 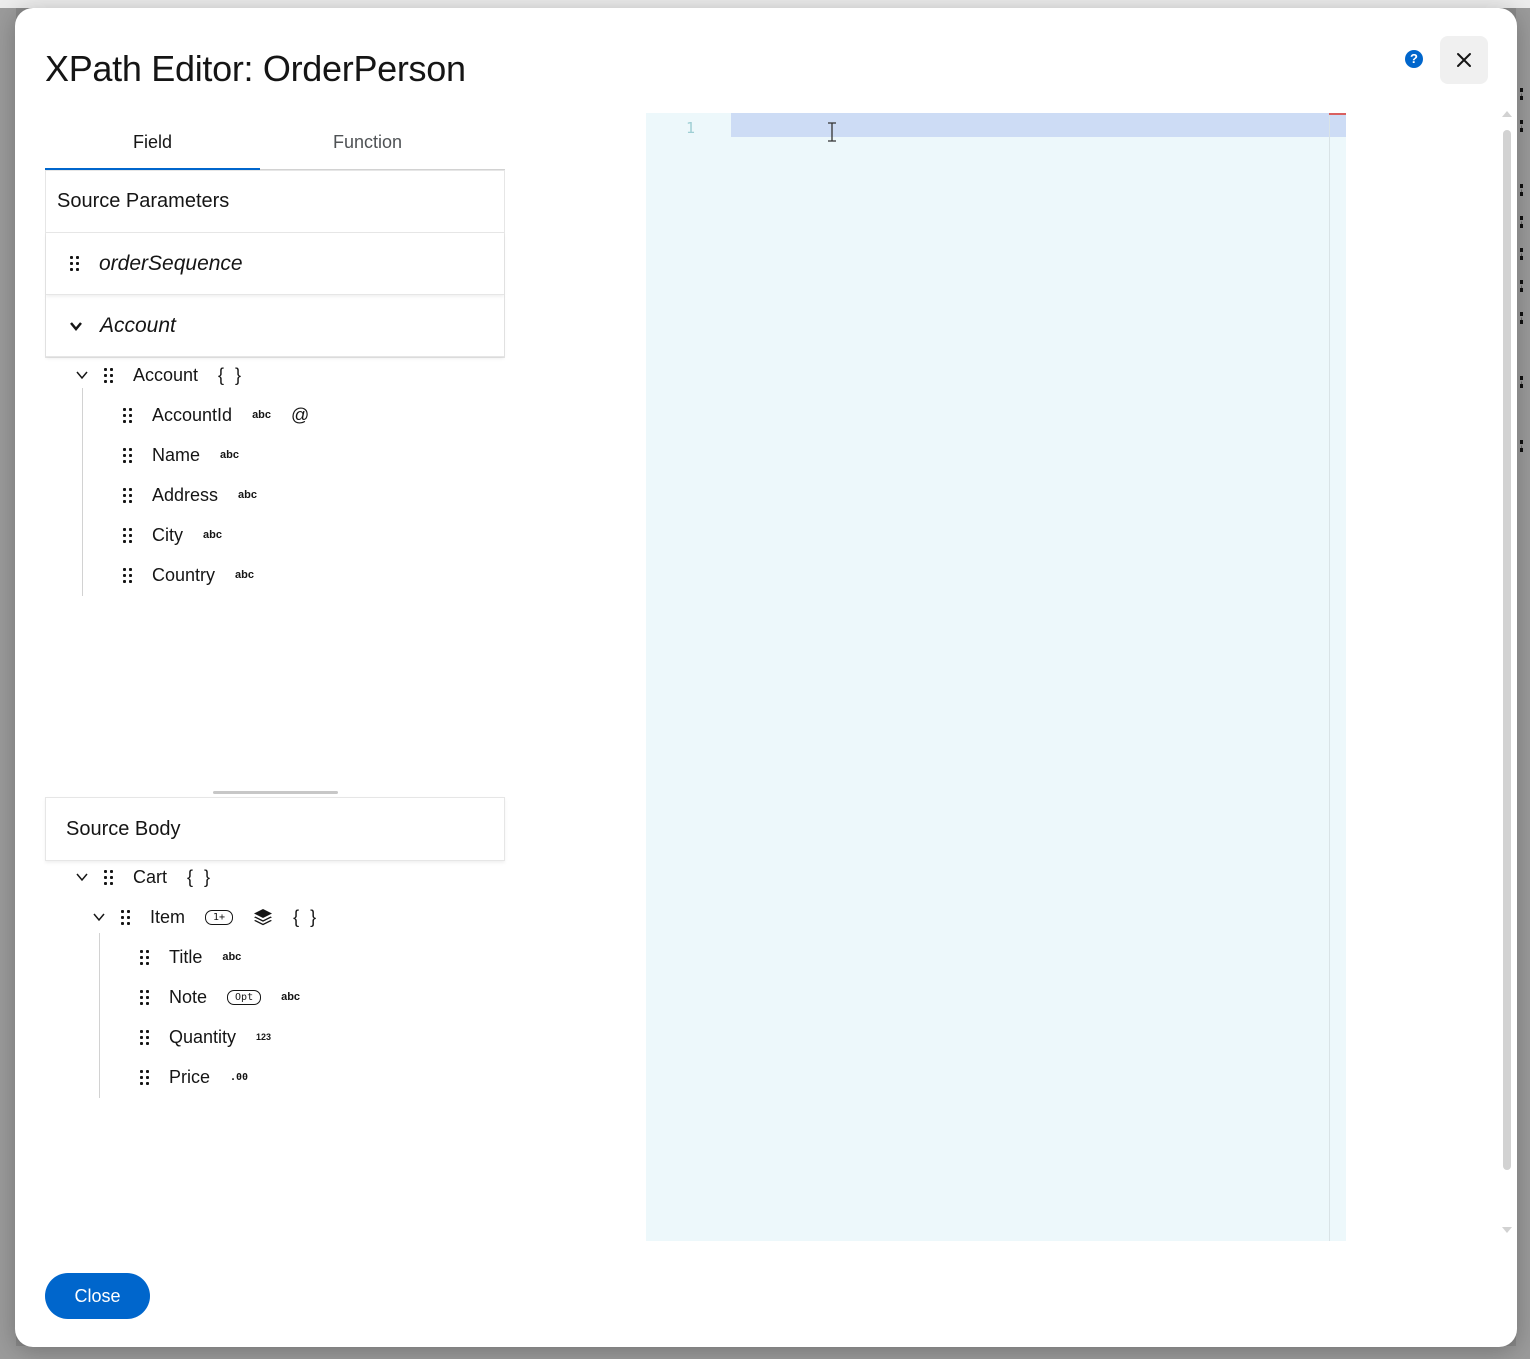 I want to click on background-app-right, so click(x=1523, y=683).